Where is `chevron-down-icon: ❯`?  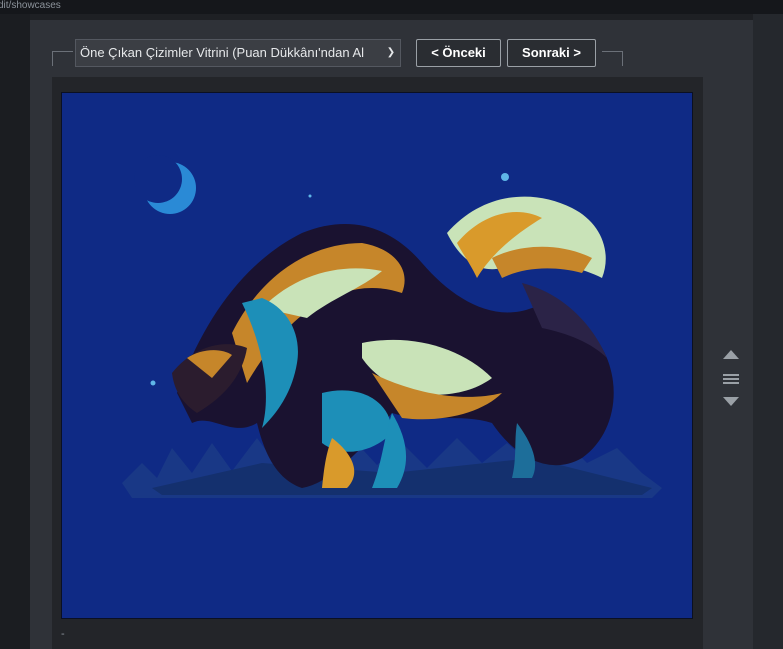
chevron-down-icon: ❯ is located at coordinates (391, 53).